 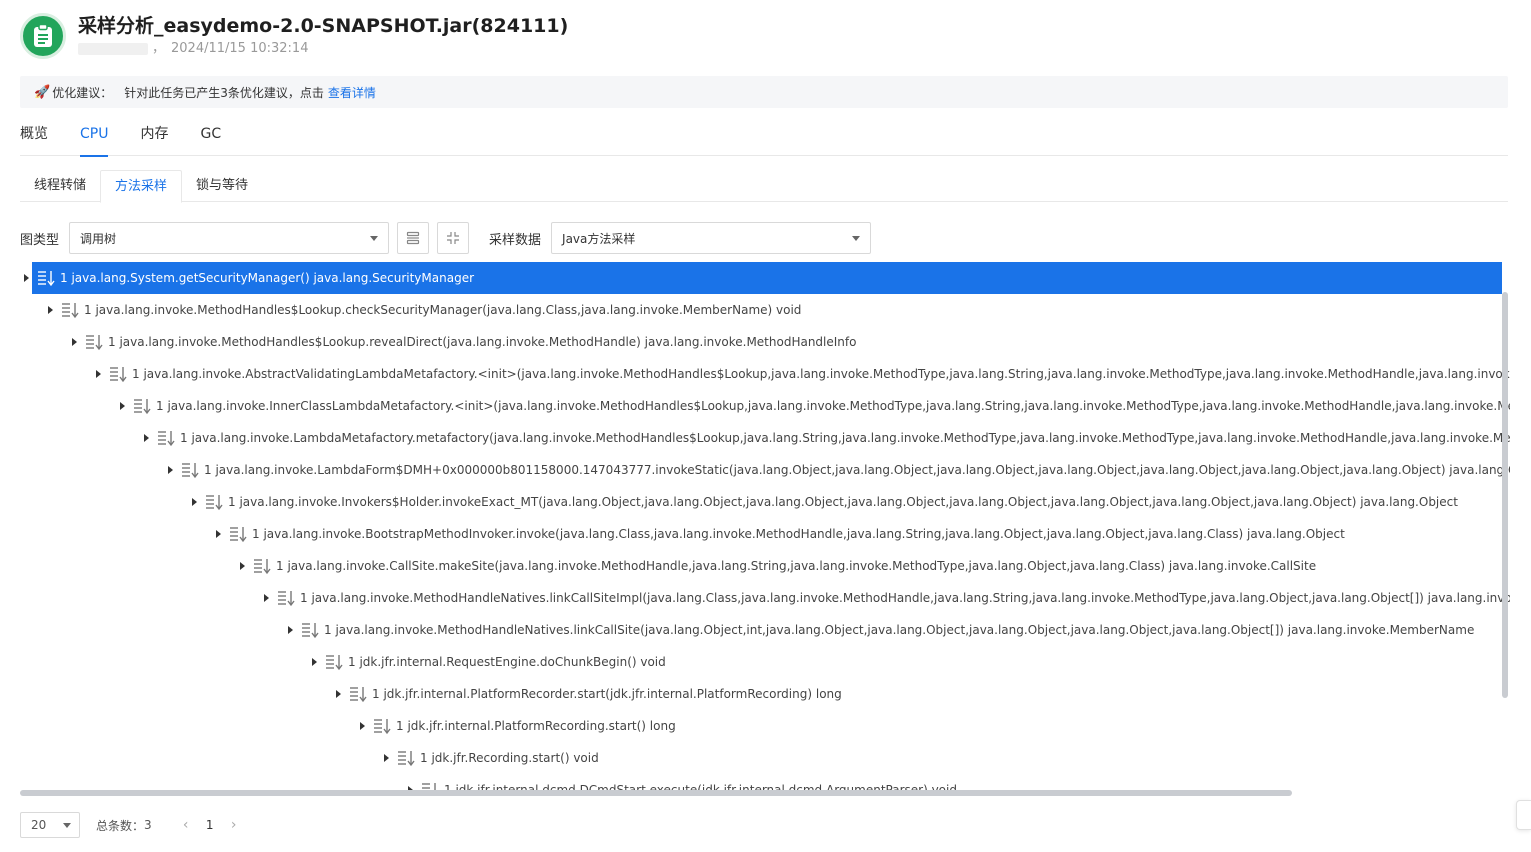 What do you see at coordinates (82, 92) in the screenshot?
I see `suggestion-label: 优化建议：` at bounding box center [82, 92].